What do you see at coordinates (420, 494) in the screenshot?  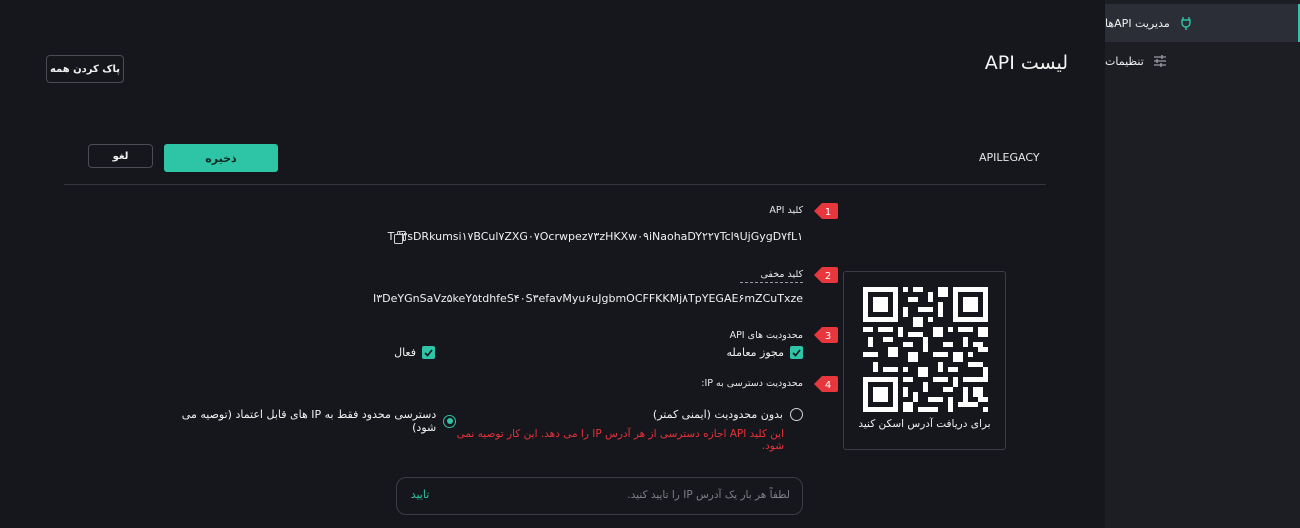 I see `confirm-button: تایید` at bounding box center [420, 494].